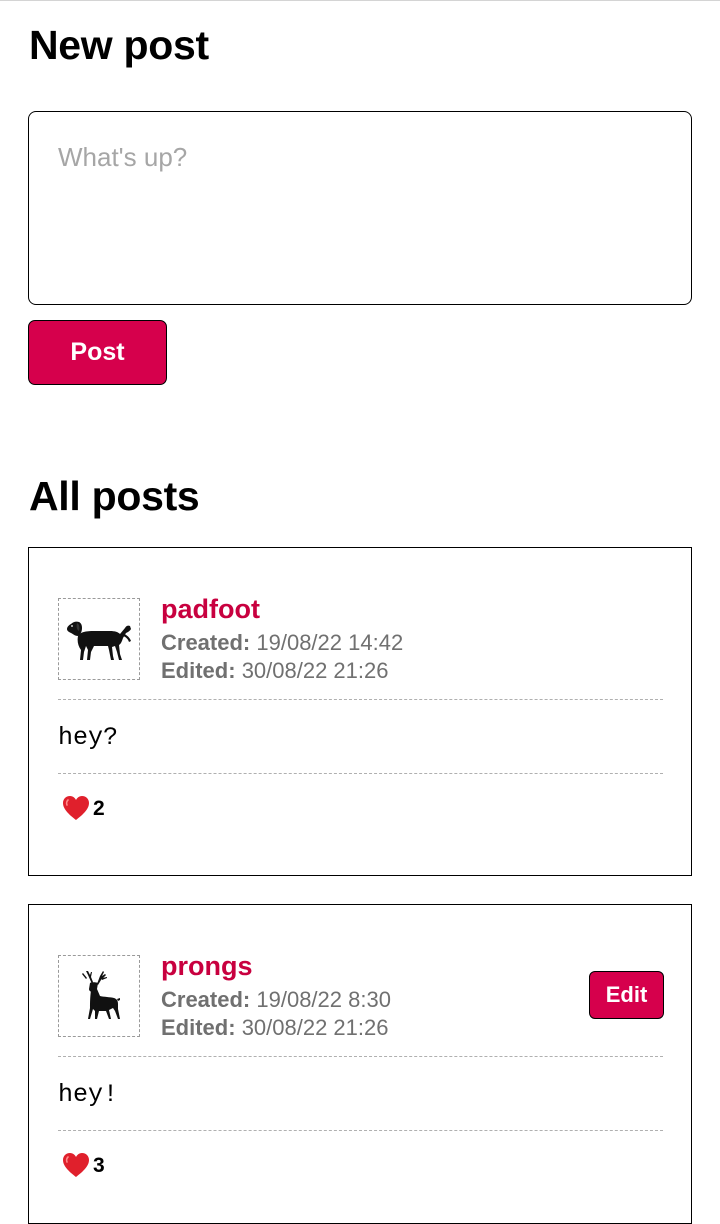  I want to click on top-divider, so click(360, 0).